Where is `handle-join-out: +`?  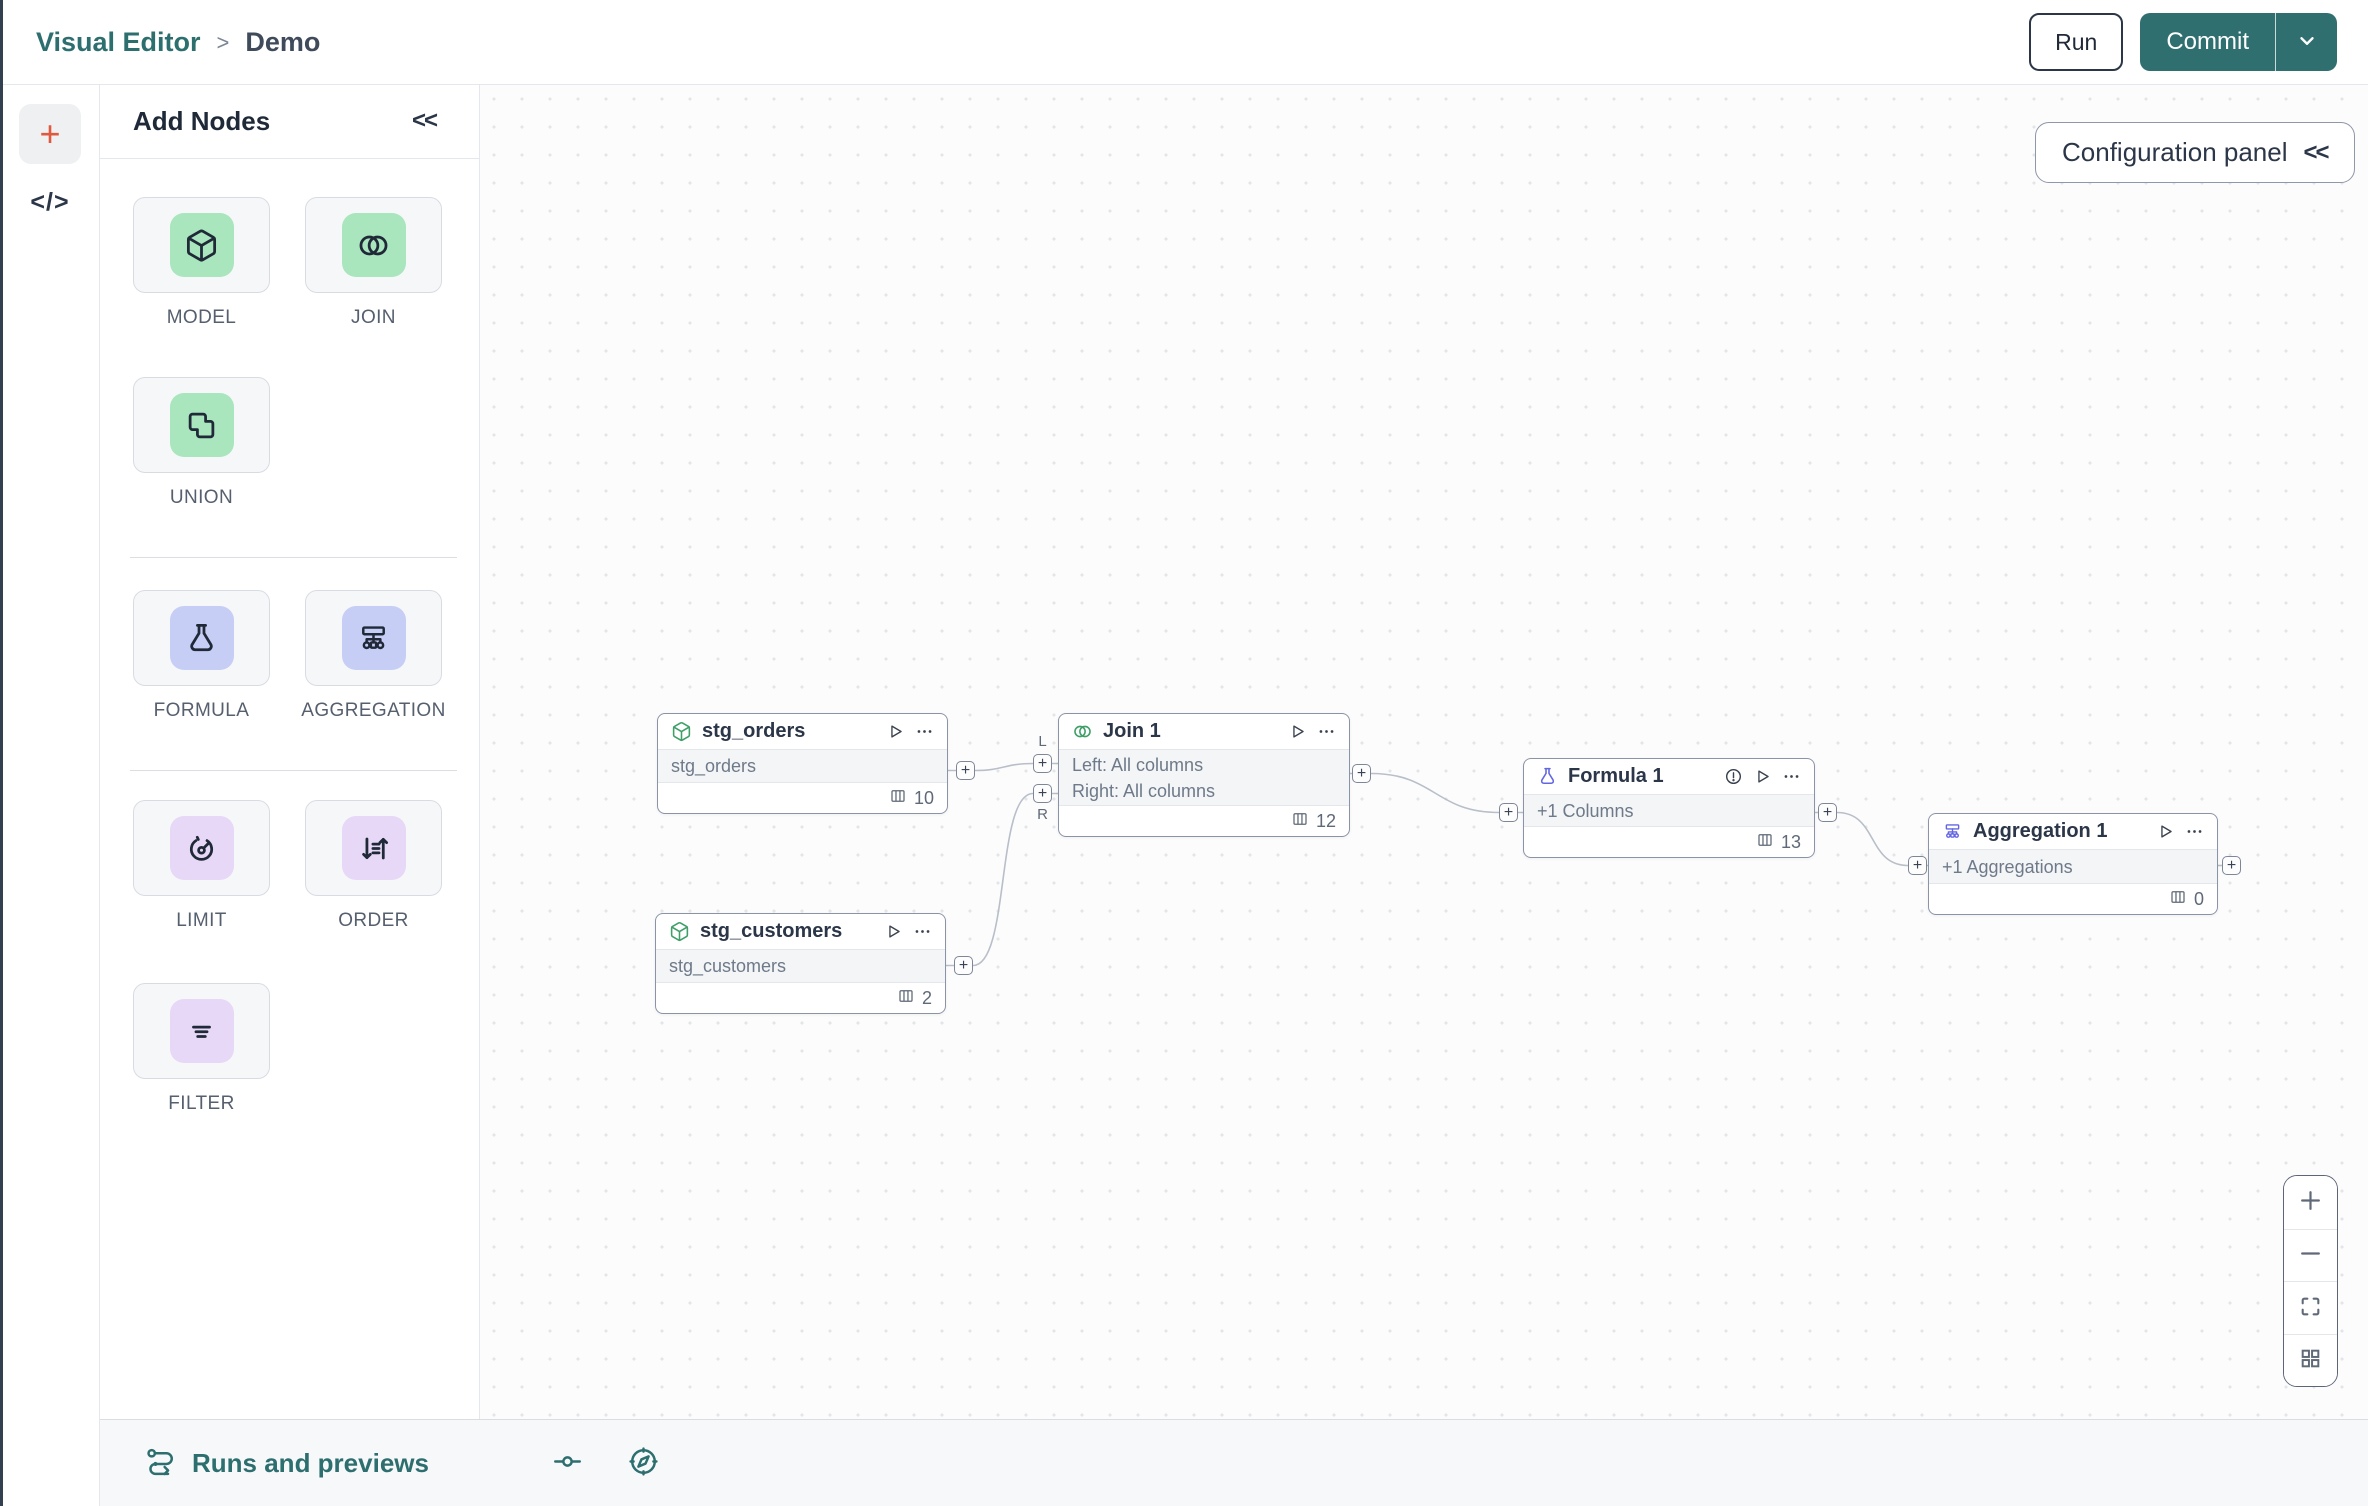 handle-join-out: + is located at coordinates (1361, 773).